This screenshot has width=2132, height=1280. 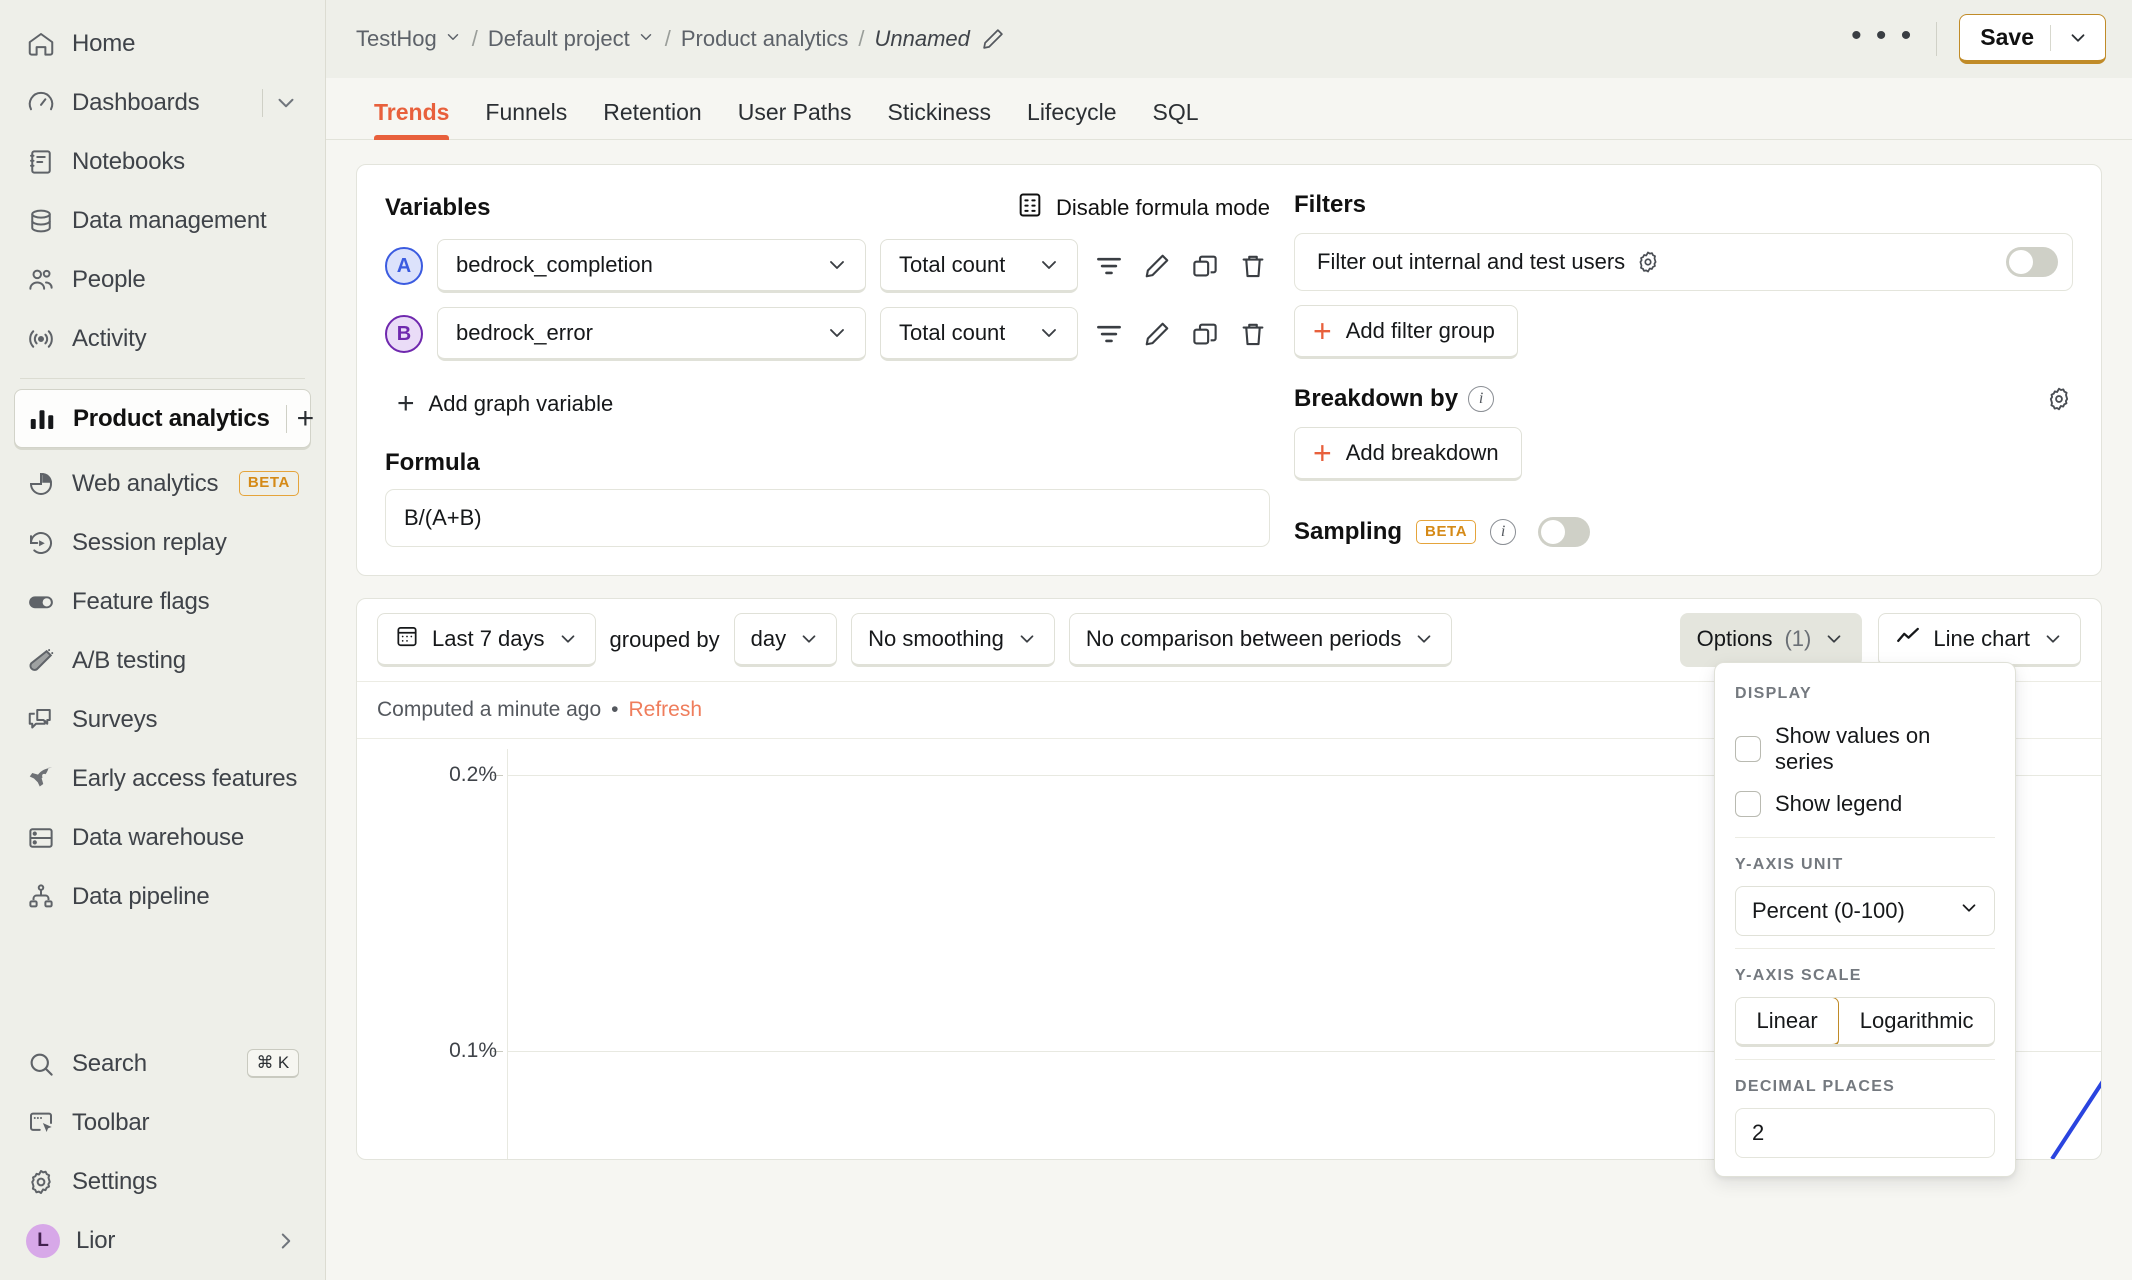 What do you see at coordinates (162, 338) in the screenshot?
I see `sidebar-item-activity: Activity` at bounding box center [162, 338].